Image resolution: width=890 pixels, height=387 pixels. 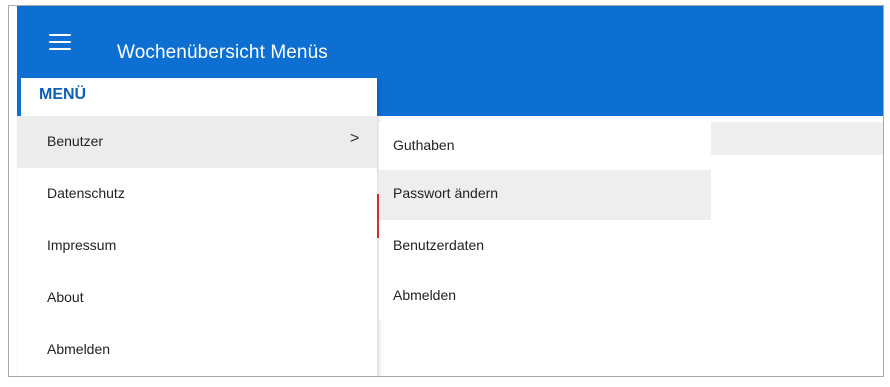 What do you see at coordinates (545, 195) in the screenshot?
I see `submenu-item-passwort-aendern: Passwort ändern` at bounding box center [545, 195].